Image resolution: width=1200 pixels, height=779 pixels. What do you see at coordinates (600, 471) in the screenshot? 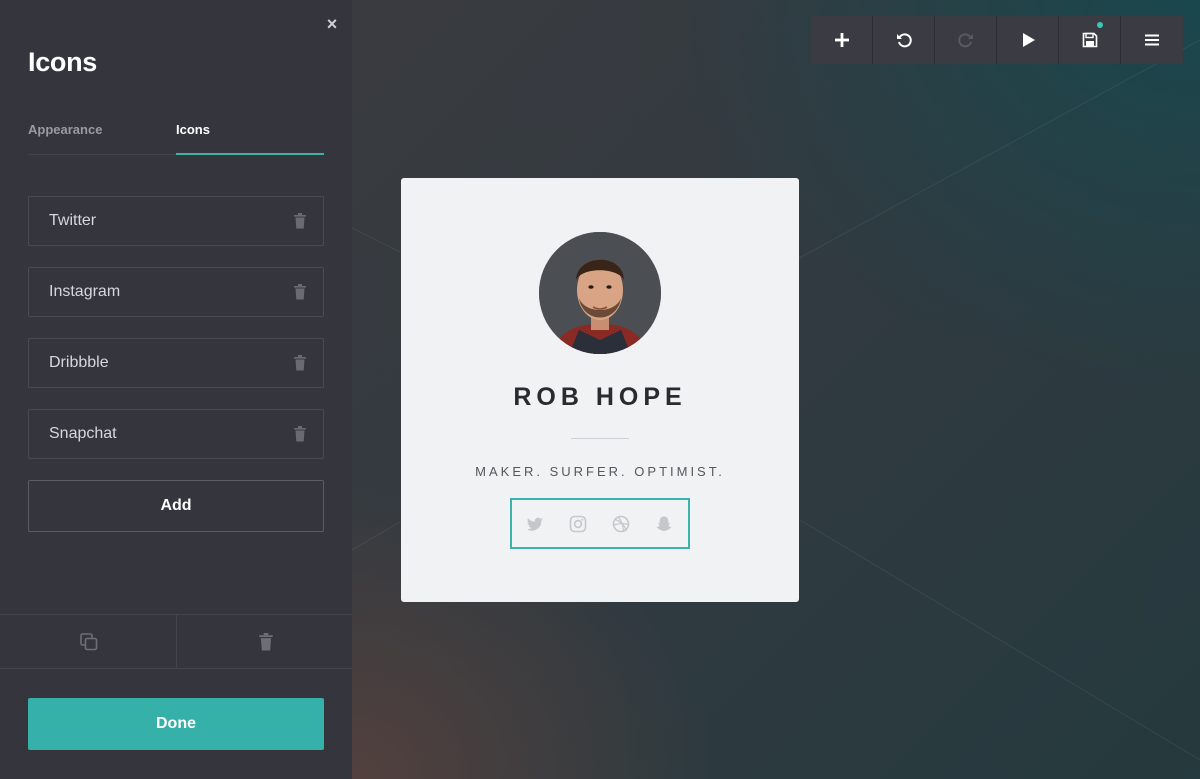
I see `profile-tagline: MAKER. SURFER. OPTIMIST.` at bounding box center [600, 471].